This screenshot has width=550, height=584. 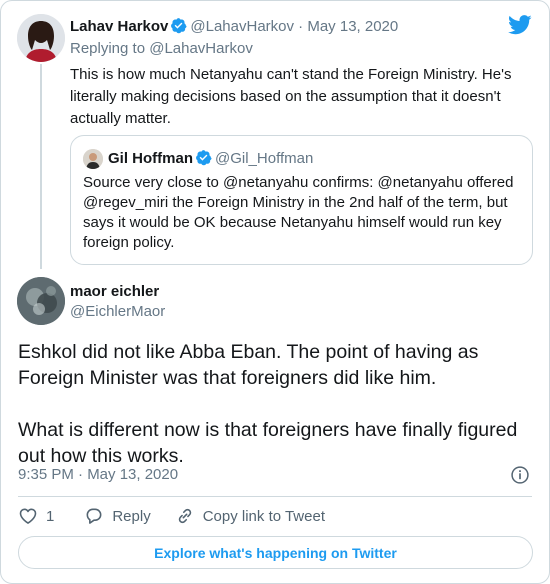 What do you see at coordinates (131, 516) in the screenshot?
I see `reply-label: Reply` at bounding box center [131, 516].